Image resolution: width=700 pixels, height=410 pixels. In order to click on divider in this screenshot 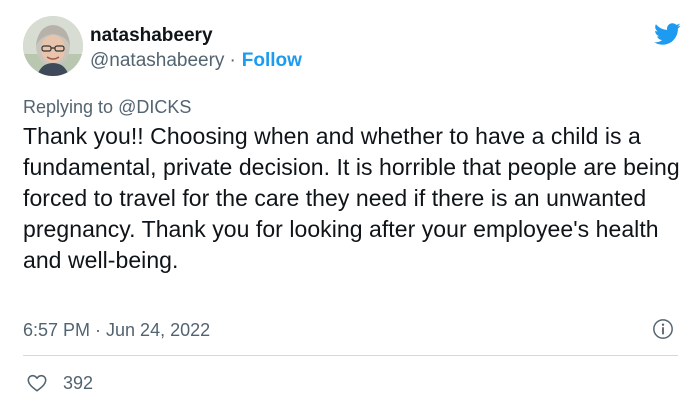, I will do `click(350, 355)`.